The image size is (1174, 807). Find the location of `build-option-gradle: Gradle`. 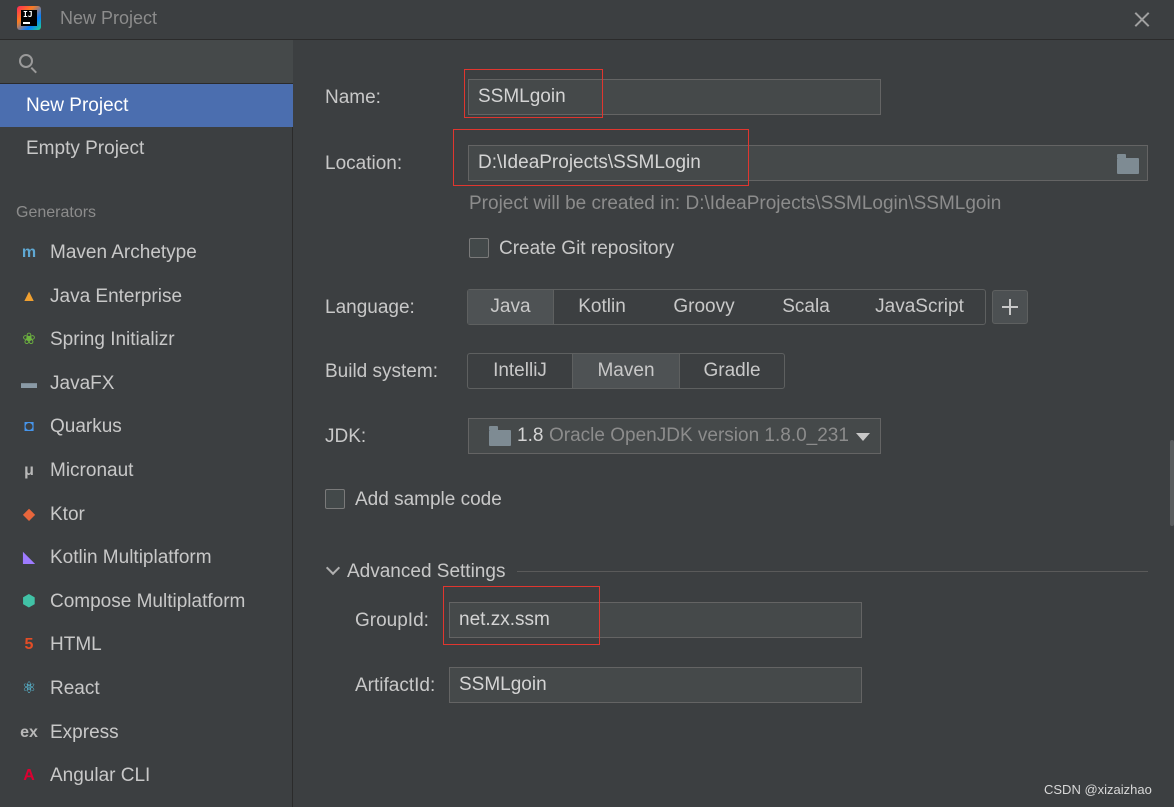

build-option-gradle: Gradle is located at coordinates (732, 371).